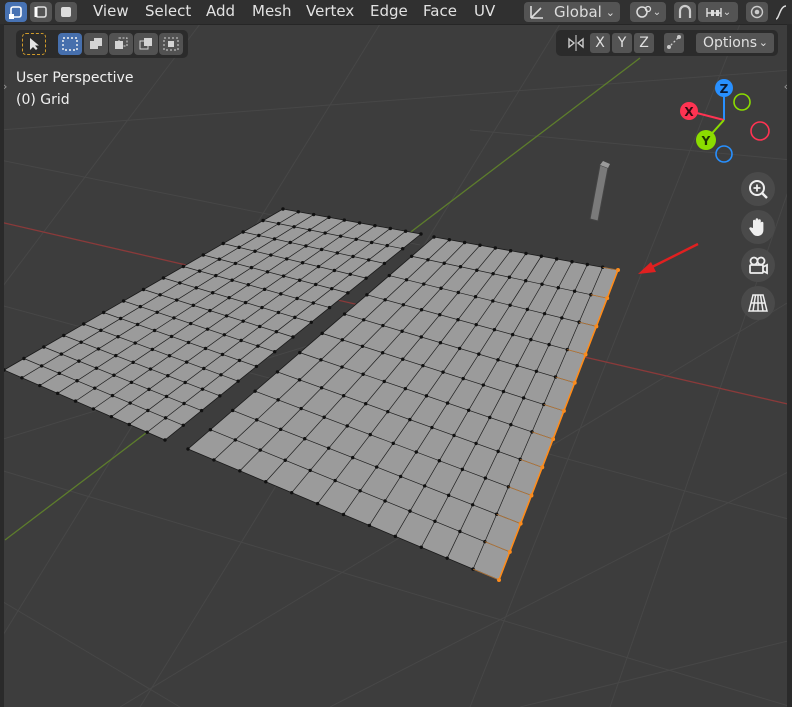 This screenshot has width=792, height=707. Describe the element at coordinates (34, 44) in the screenshot. I see `select-tool-button` at that location.